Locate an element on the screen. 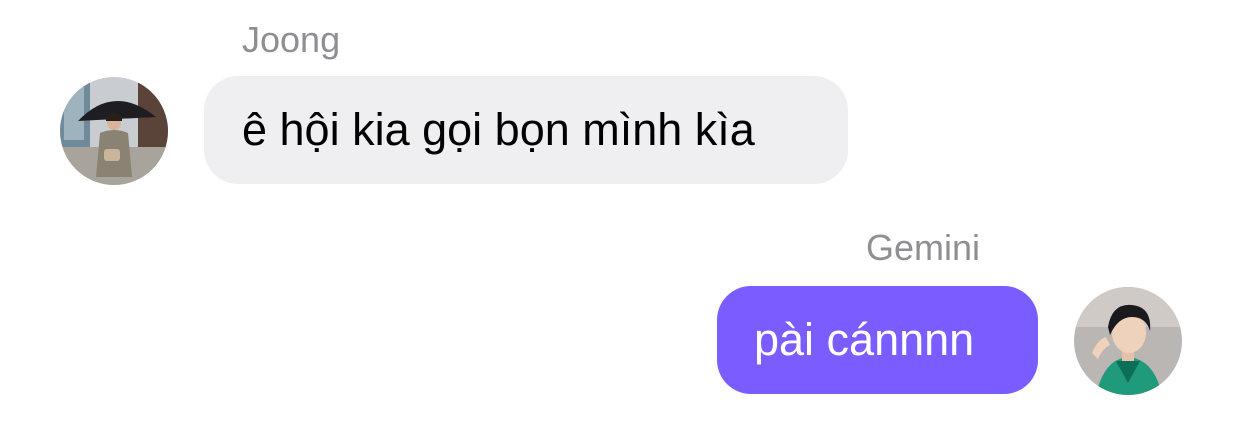 The image size is (1242, 433). message-bubble-incoming: ê hội kia gọi bọn mình kìa is located at coordinates (526, 130).